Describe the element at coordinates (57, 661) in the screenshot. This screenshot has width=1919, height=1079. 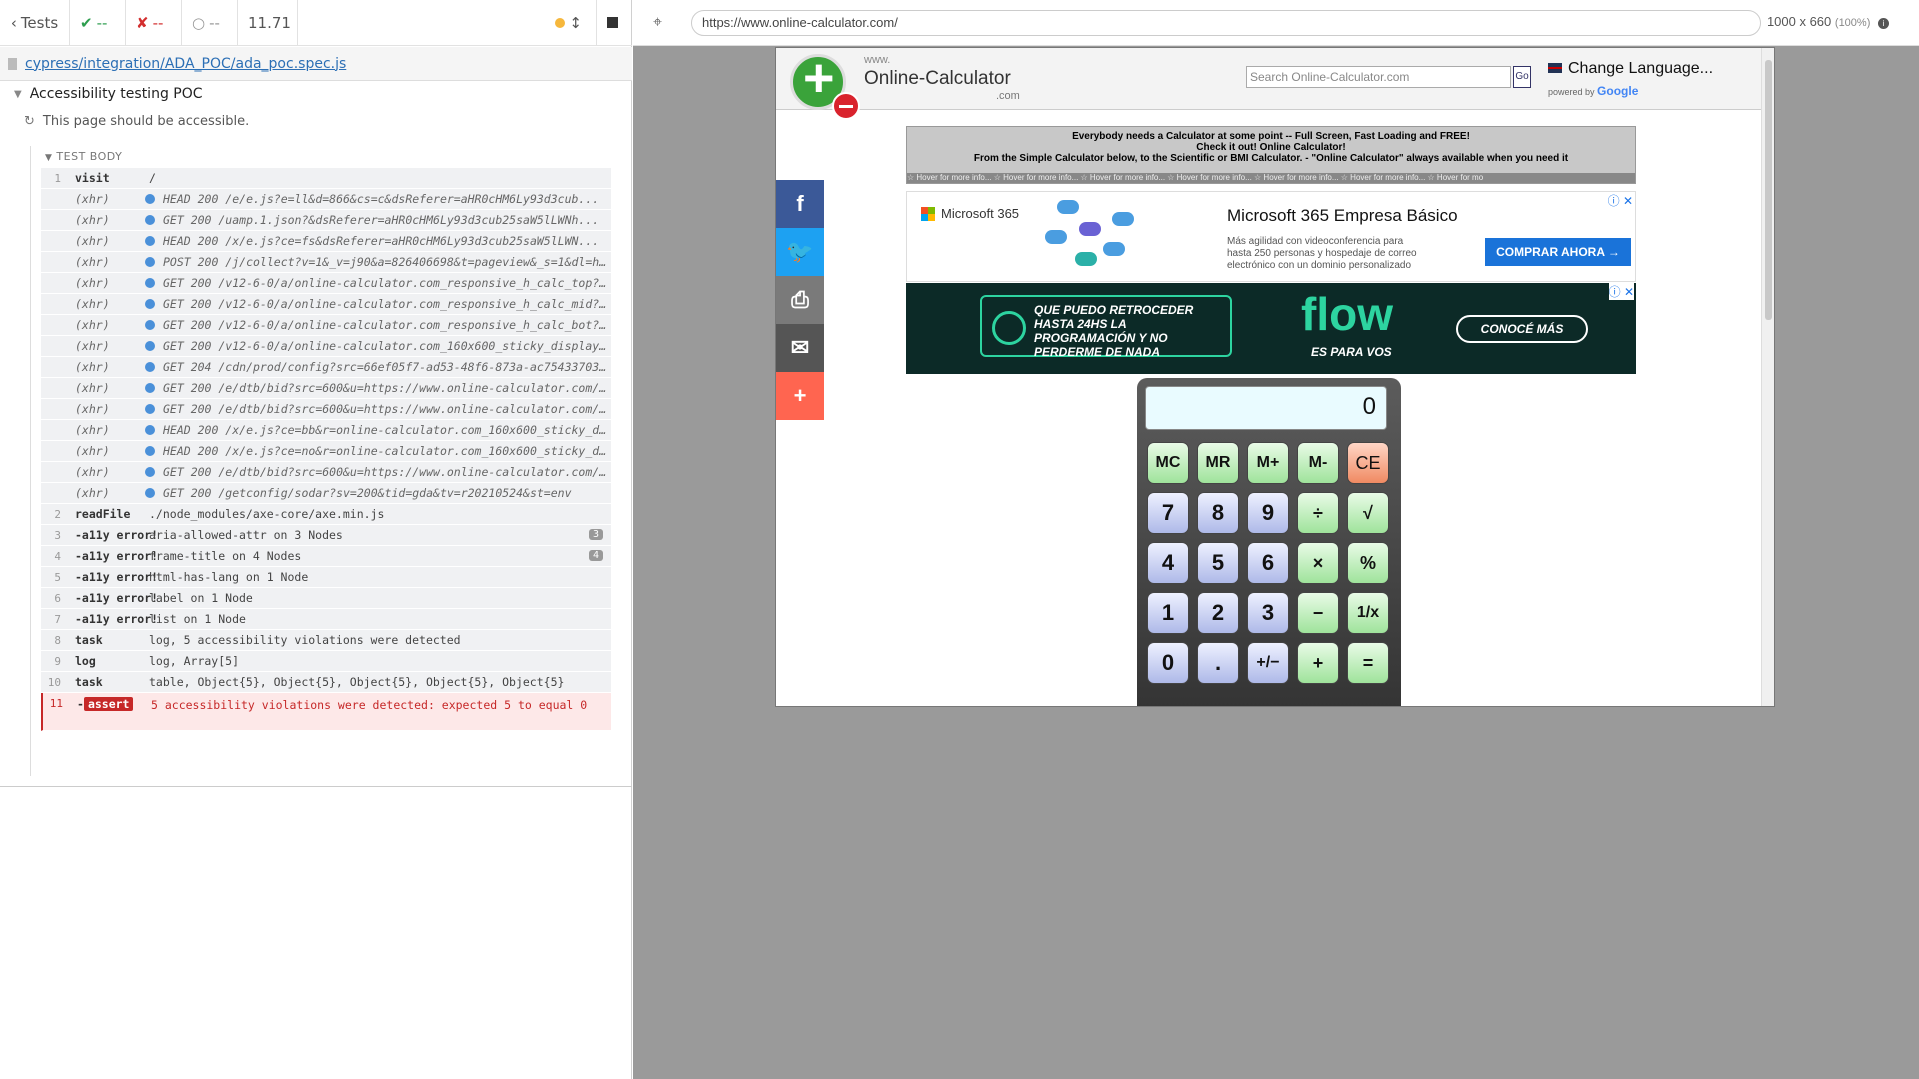
I see `command-number: 9` at that location.